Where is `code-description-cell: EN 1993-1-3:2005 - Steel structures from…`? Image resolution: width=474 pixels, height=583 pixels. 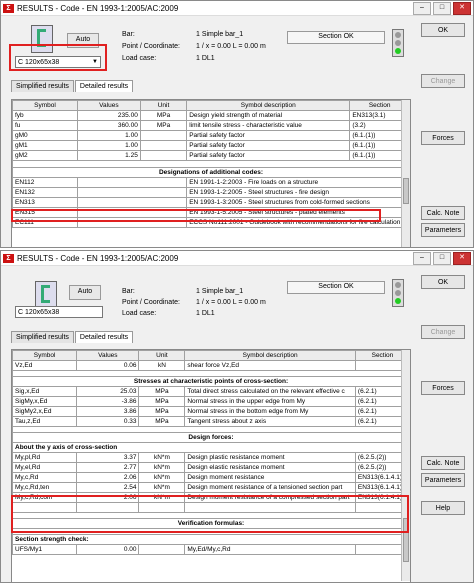
code-description-cell: EN 1993-1-3:2005 - Steel structures from… is located at coordinates (298, 202).